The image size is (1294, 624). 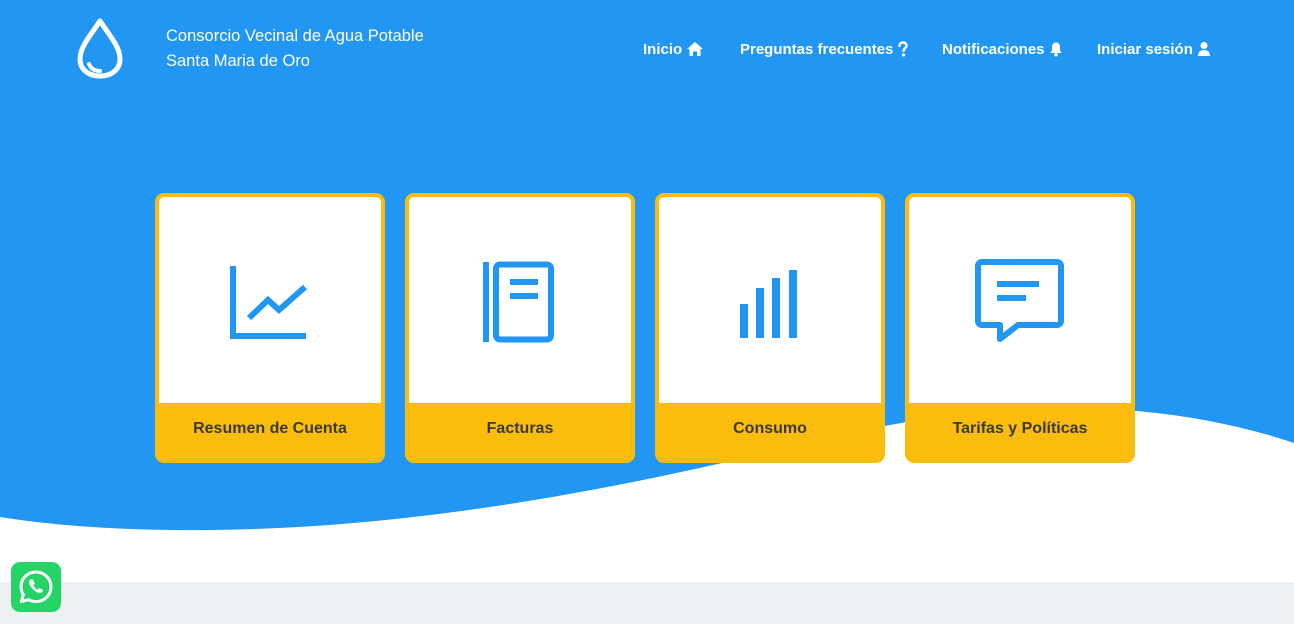 What do you see at coordinates (817, 49) in the screenshot?
I see `nav-preguntas-label: Preguntas frecuentes` at bounding box center [817, 49].